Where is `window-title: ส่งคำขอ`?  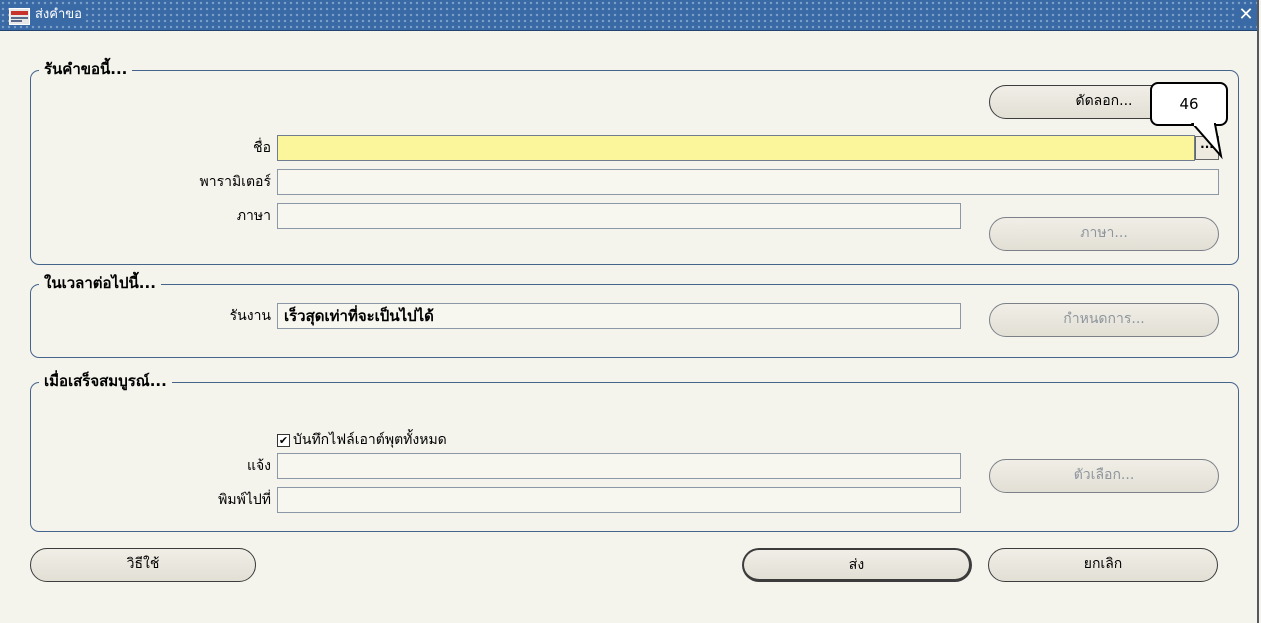
window-title: ส่งคำขอ is located at coordinates (58, 14).